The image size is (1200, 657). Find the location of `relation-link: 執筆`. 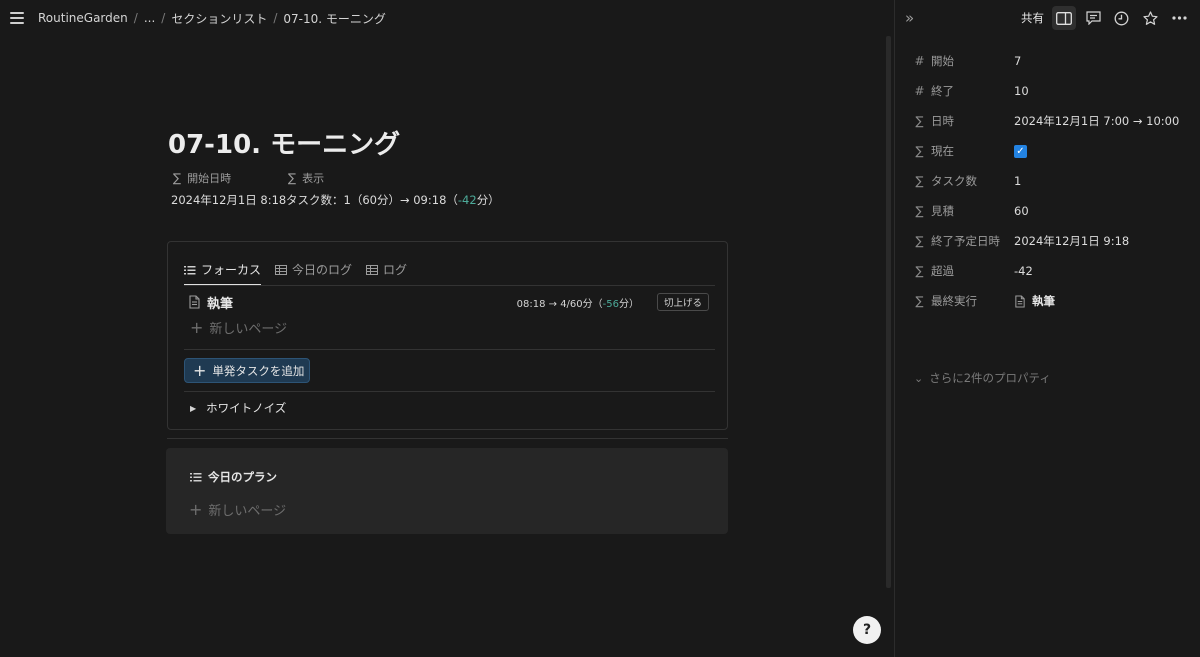

relation-link: 執筆 is located at coordinates (1043, 301).